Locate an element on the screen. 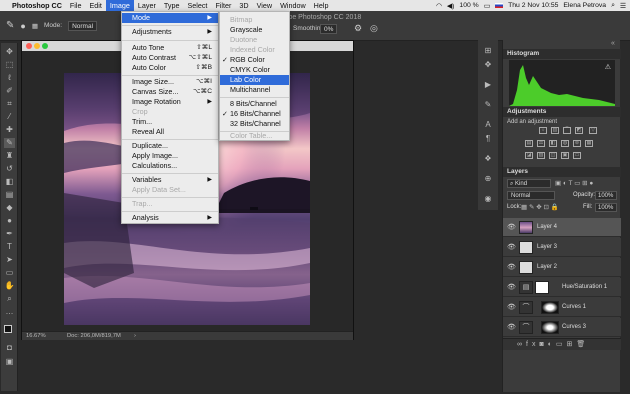 The width and height of the screenshot is (630, 394). adjustments-panel-header: Adjustments is located at coordinates (562, 112).